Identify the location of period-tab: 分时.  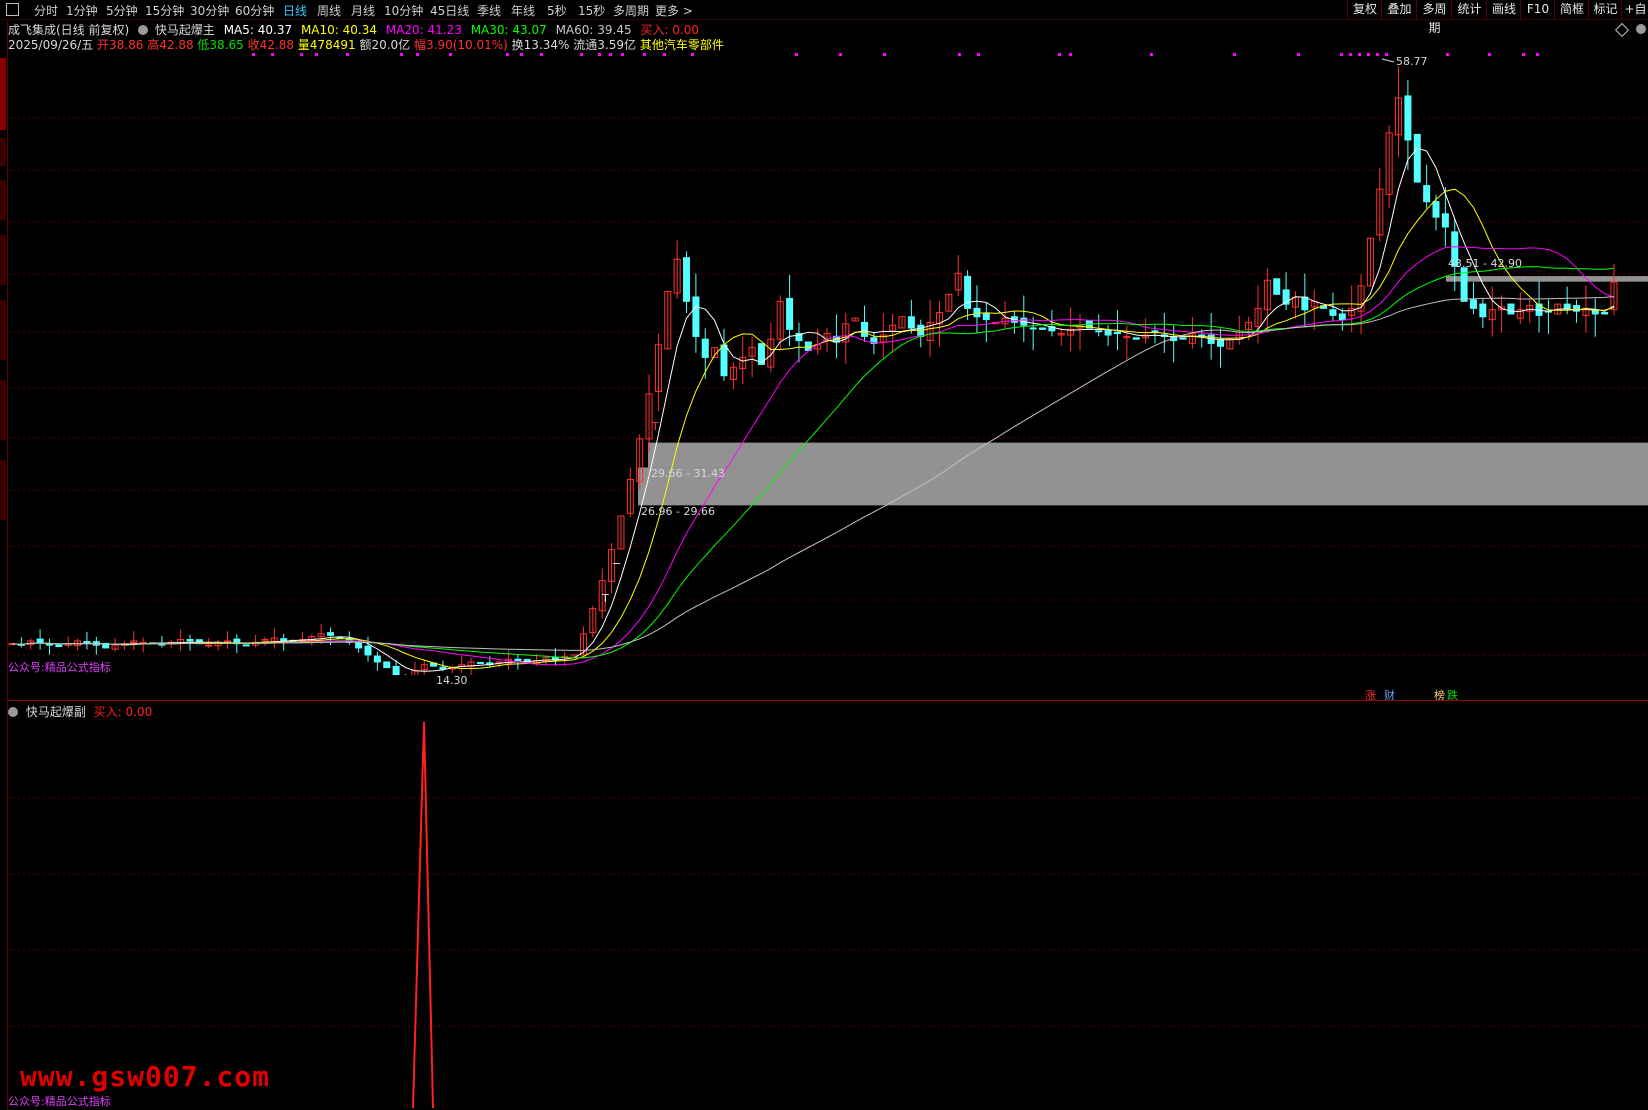
(46, 10).